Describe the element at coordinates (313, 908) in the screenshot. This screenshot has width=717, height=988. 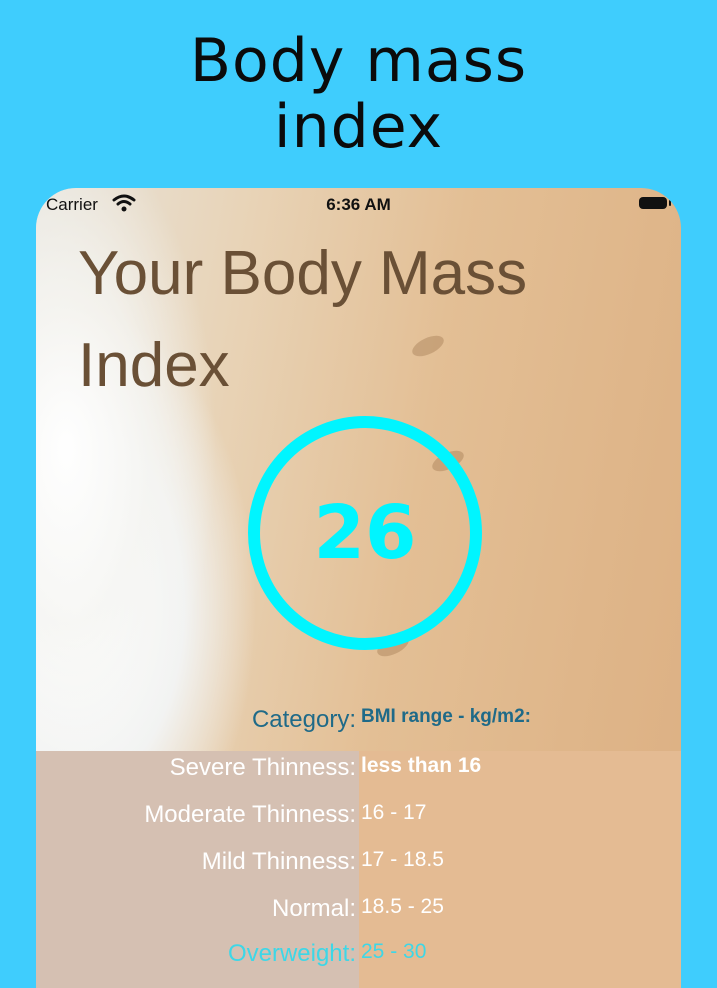
I see `row-category: Normal:` at that location.